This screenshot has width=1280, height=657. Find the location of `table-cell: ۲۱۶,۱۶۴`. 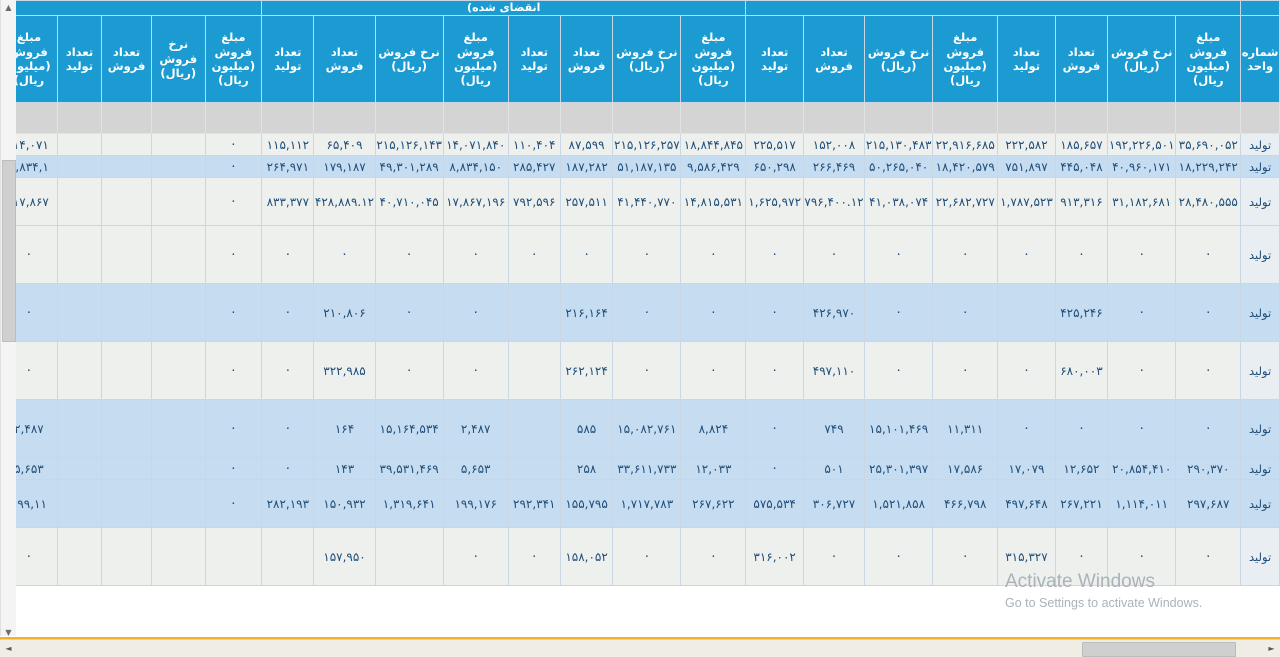

table-cell: ۲۱۶,۱۶۴ is located at coordinates (586, 312).